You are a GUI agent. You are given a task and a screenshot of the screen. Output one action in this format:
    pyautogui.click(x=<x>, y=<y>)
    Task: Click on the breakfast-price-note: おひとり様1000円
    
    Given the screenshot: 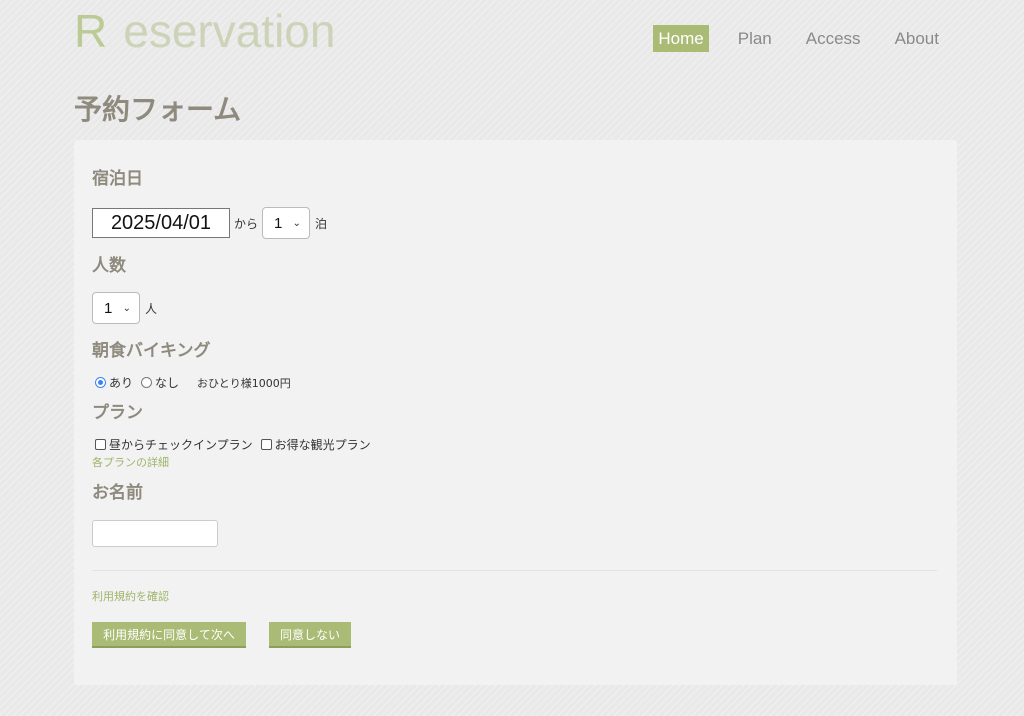 What is the action you would take?
    pyautogui.click(x=244, y=383)
    